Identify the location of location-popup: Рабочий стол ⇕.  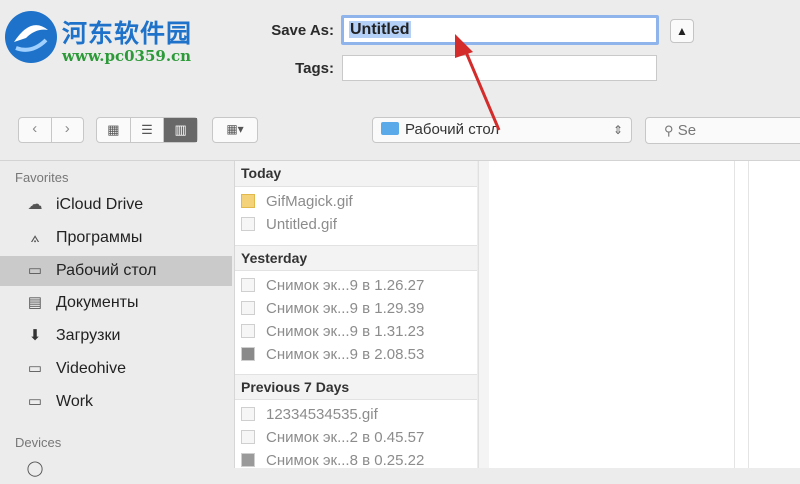
(502, 130).